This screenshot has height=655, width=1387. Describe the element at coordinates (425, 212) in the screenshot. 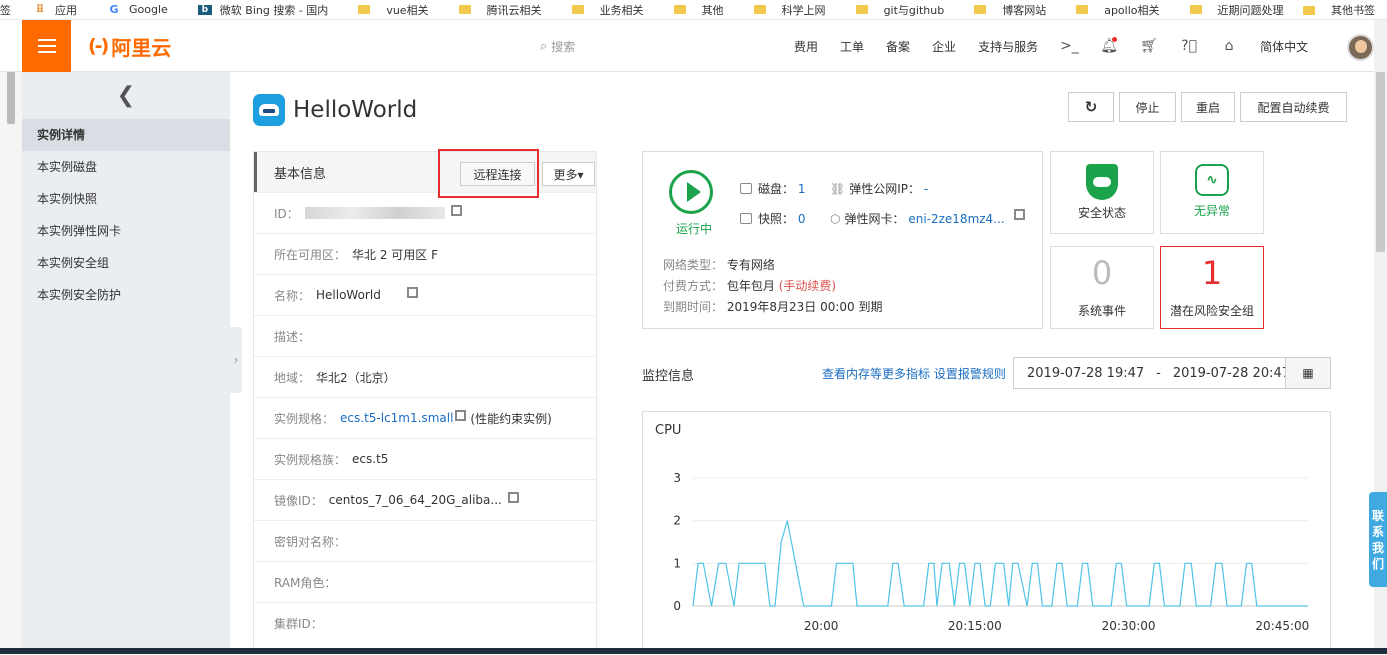

I see `info-row-id: ID：` at that location.